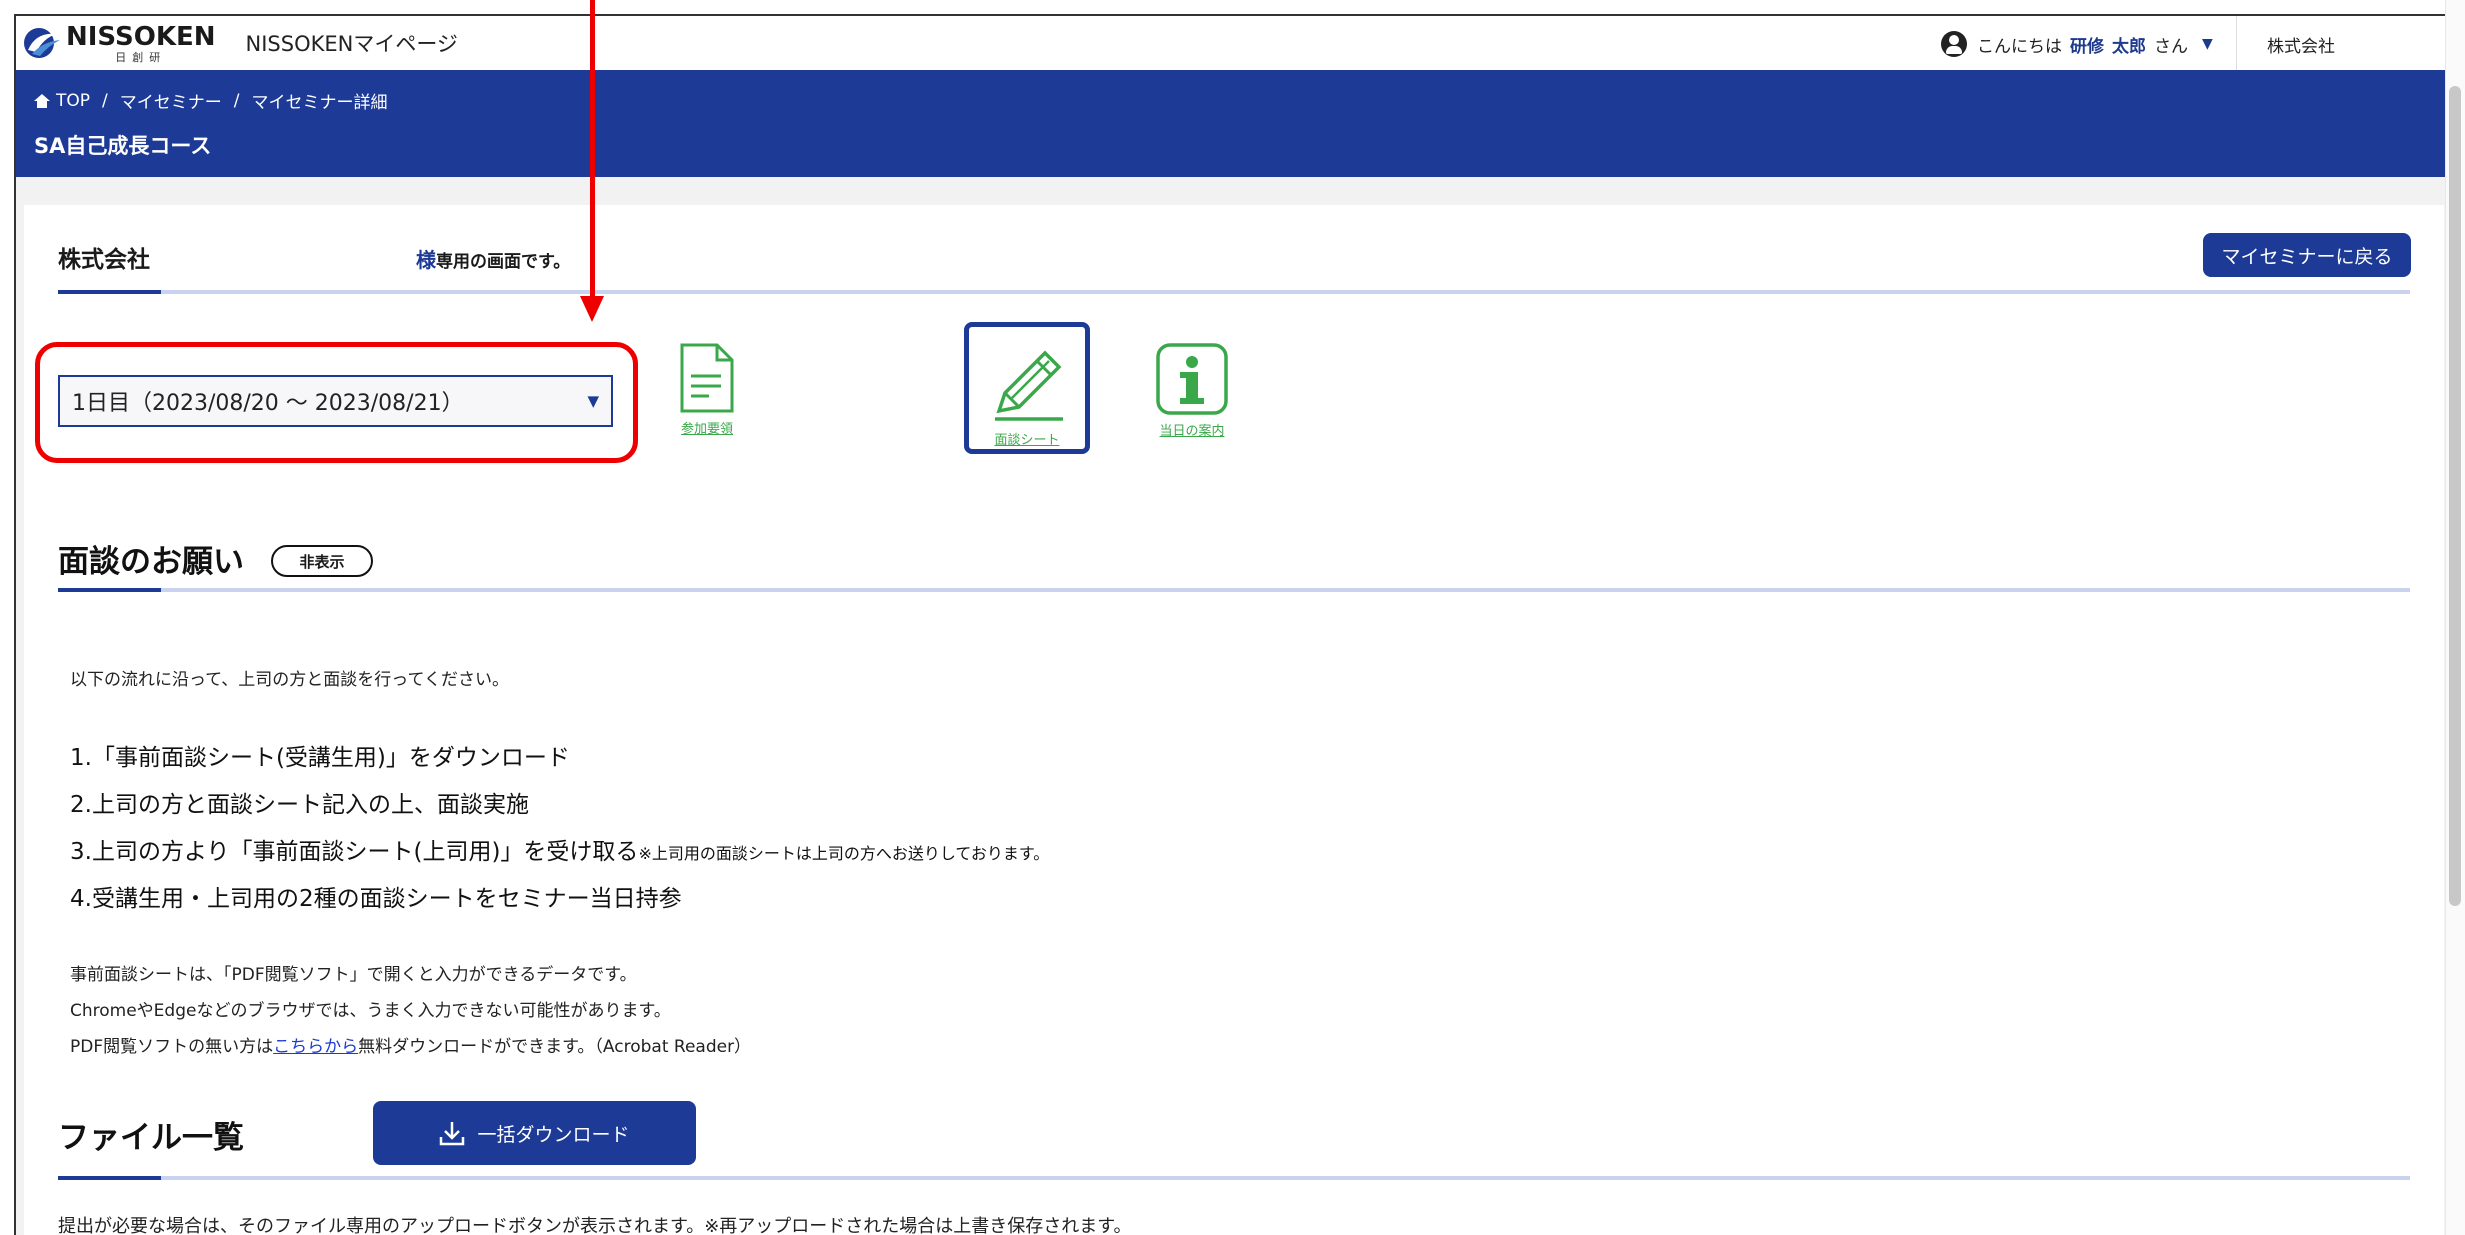 The height and width of the screenshot is (1235, 2465). What do you see at coordinates (2307, 255) in the screenshot?
I see `back-to-my-seminar-button: マイセミナーに戻る` at bounding box center [2307, 255].